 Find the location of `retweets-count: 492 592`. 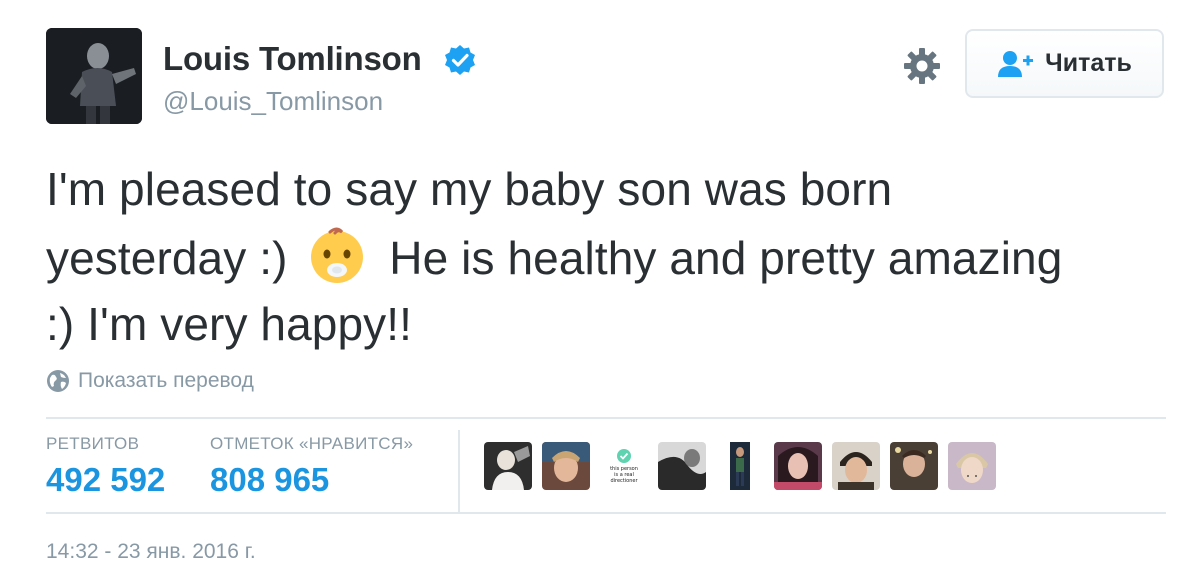

retweets-count: 492 592 is located at coordinates (105, 480).